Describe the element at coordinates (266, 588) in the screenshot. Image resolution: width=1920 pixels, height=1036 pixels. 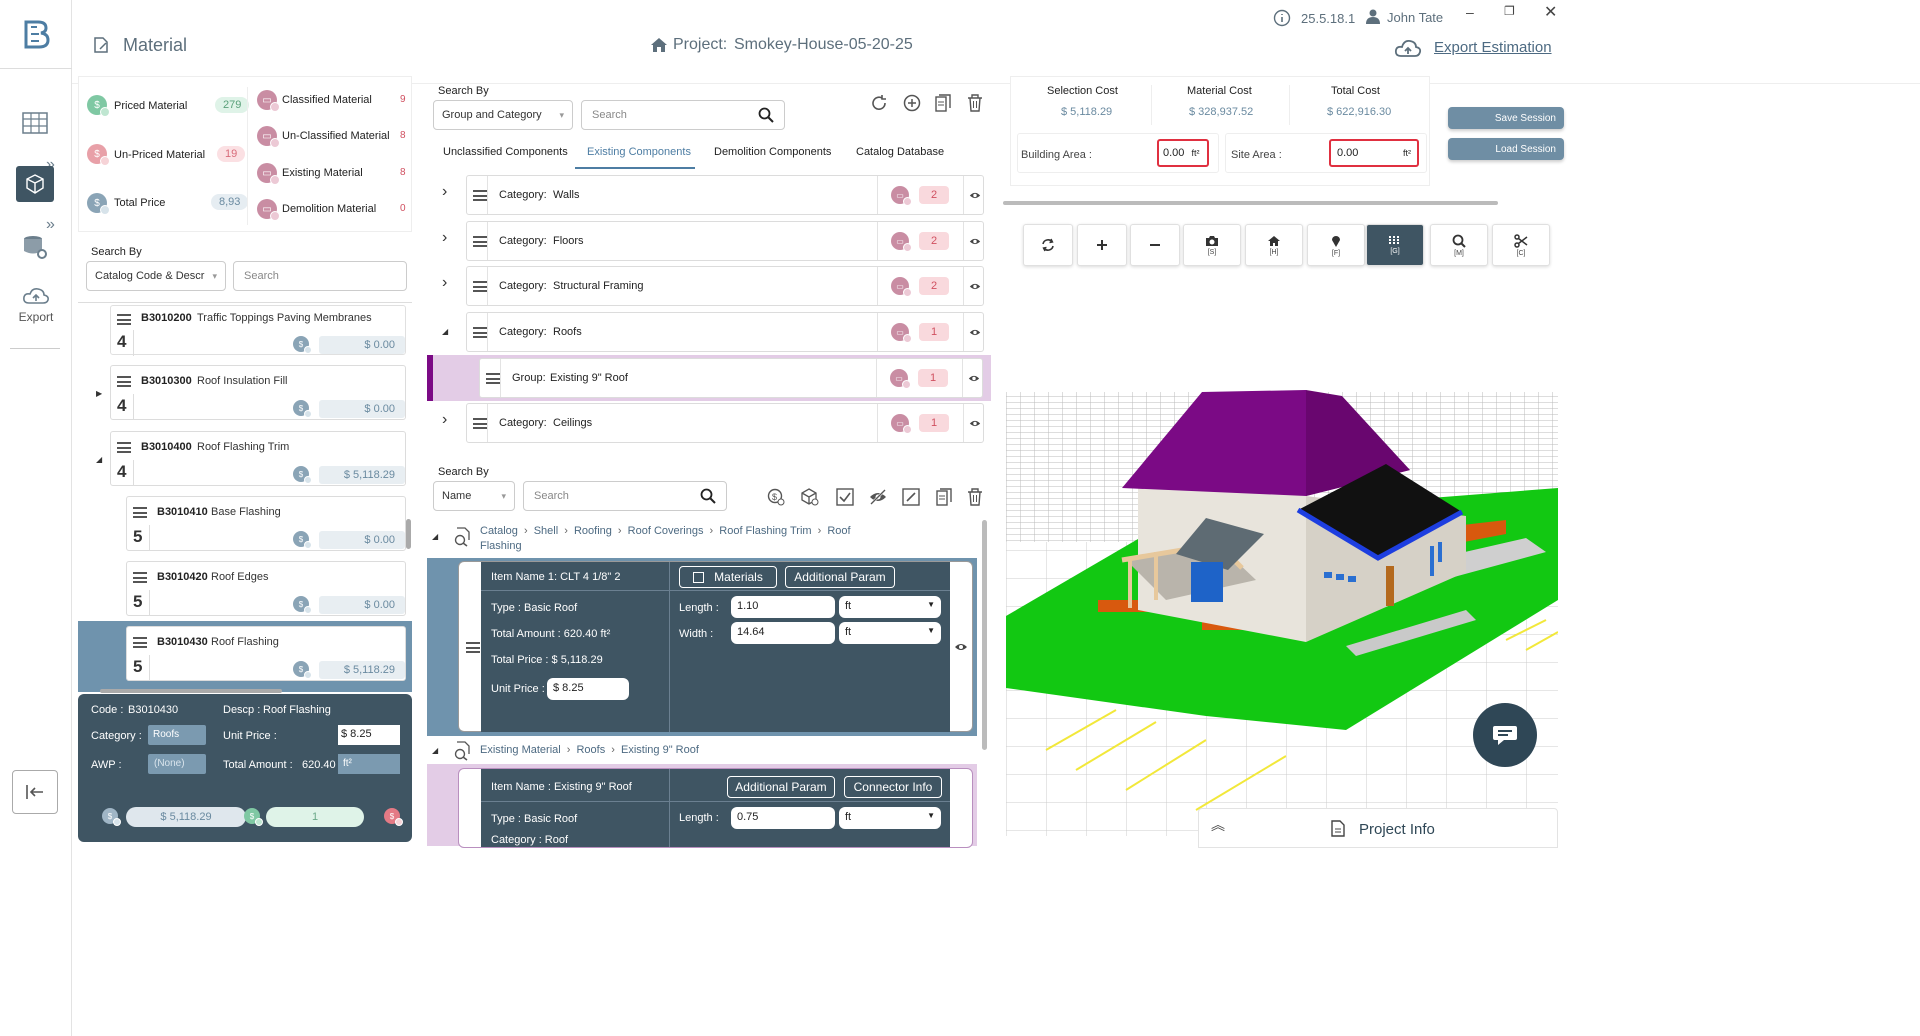
I see `list-item: B3010420 Roof Edges 5 $ $ 0.00` at that location.